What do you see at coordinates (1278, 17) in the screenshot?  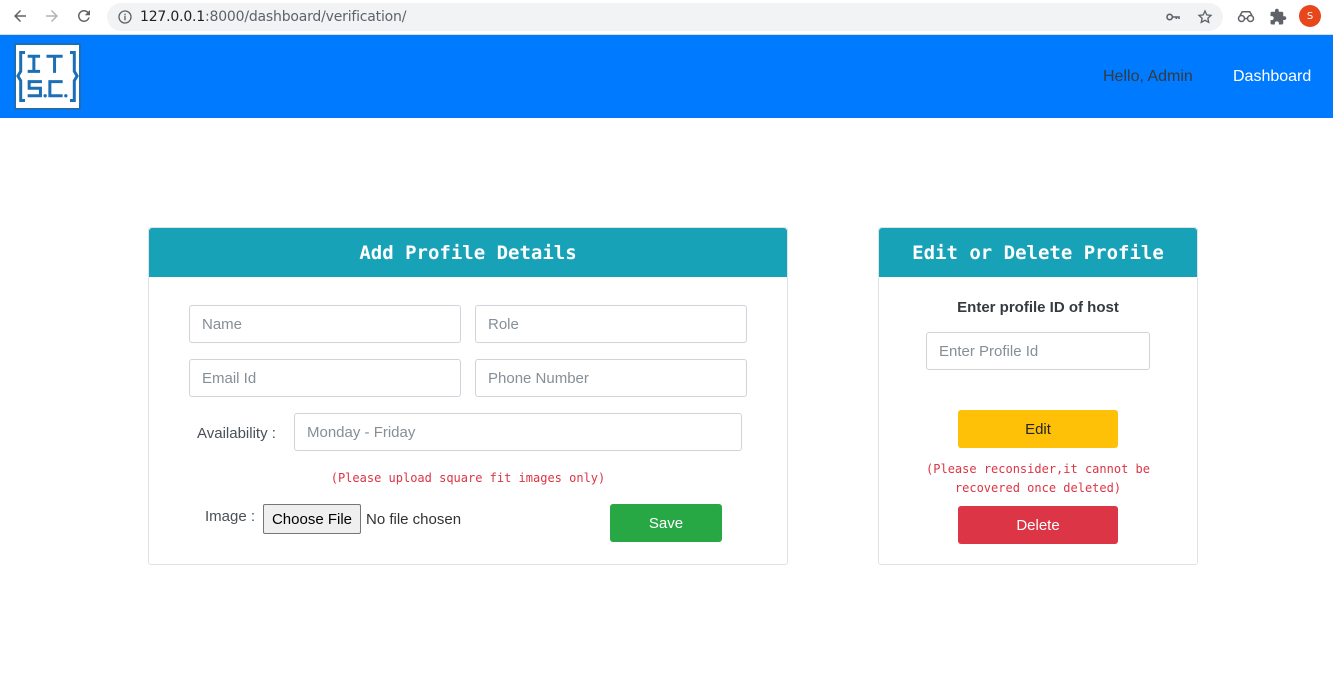 I see `extensions-puzzle-icon` at bounding box center [1278, 17].